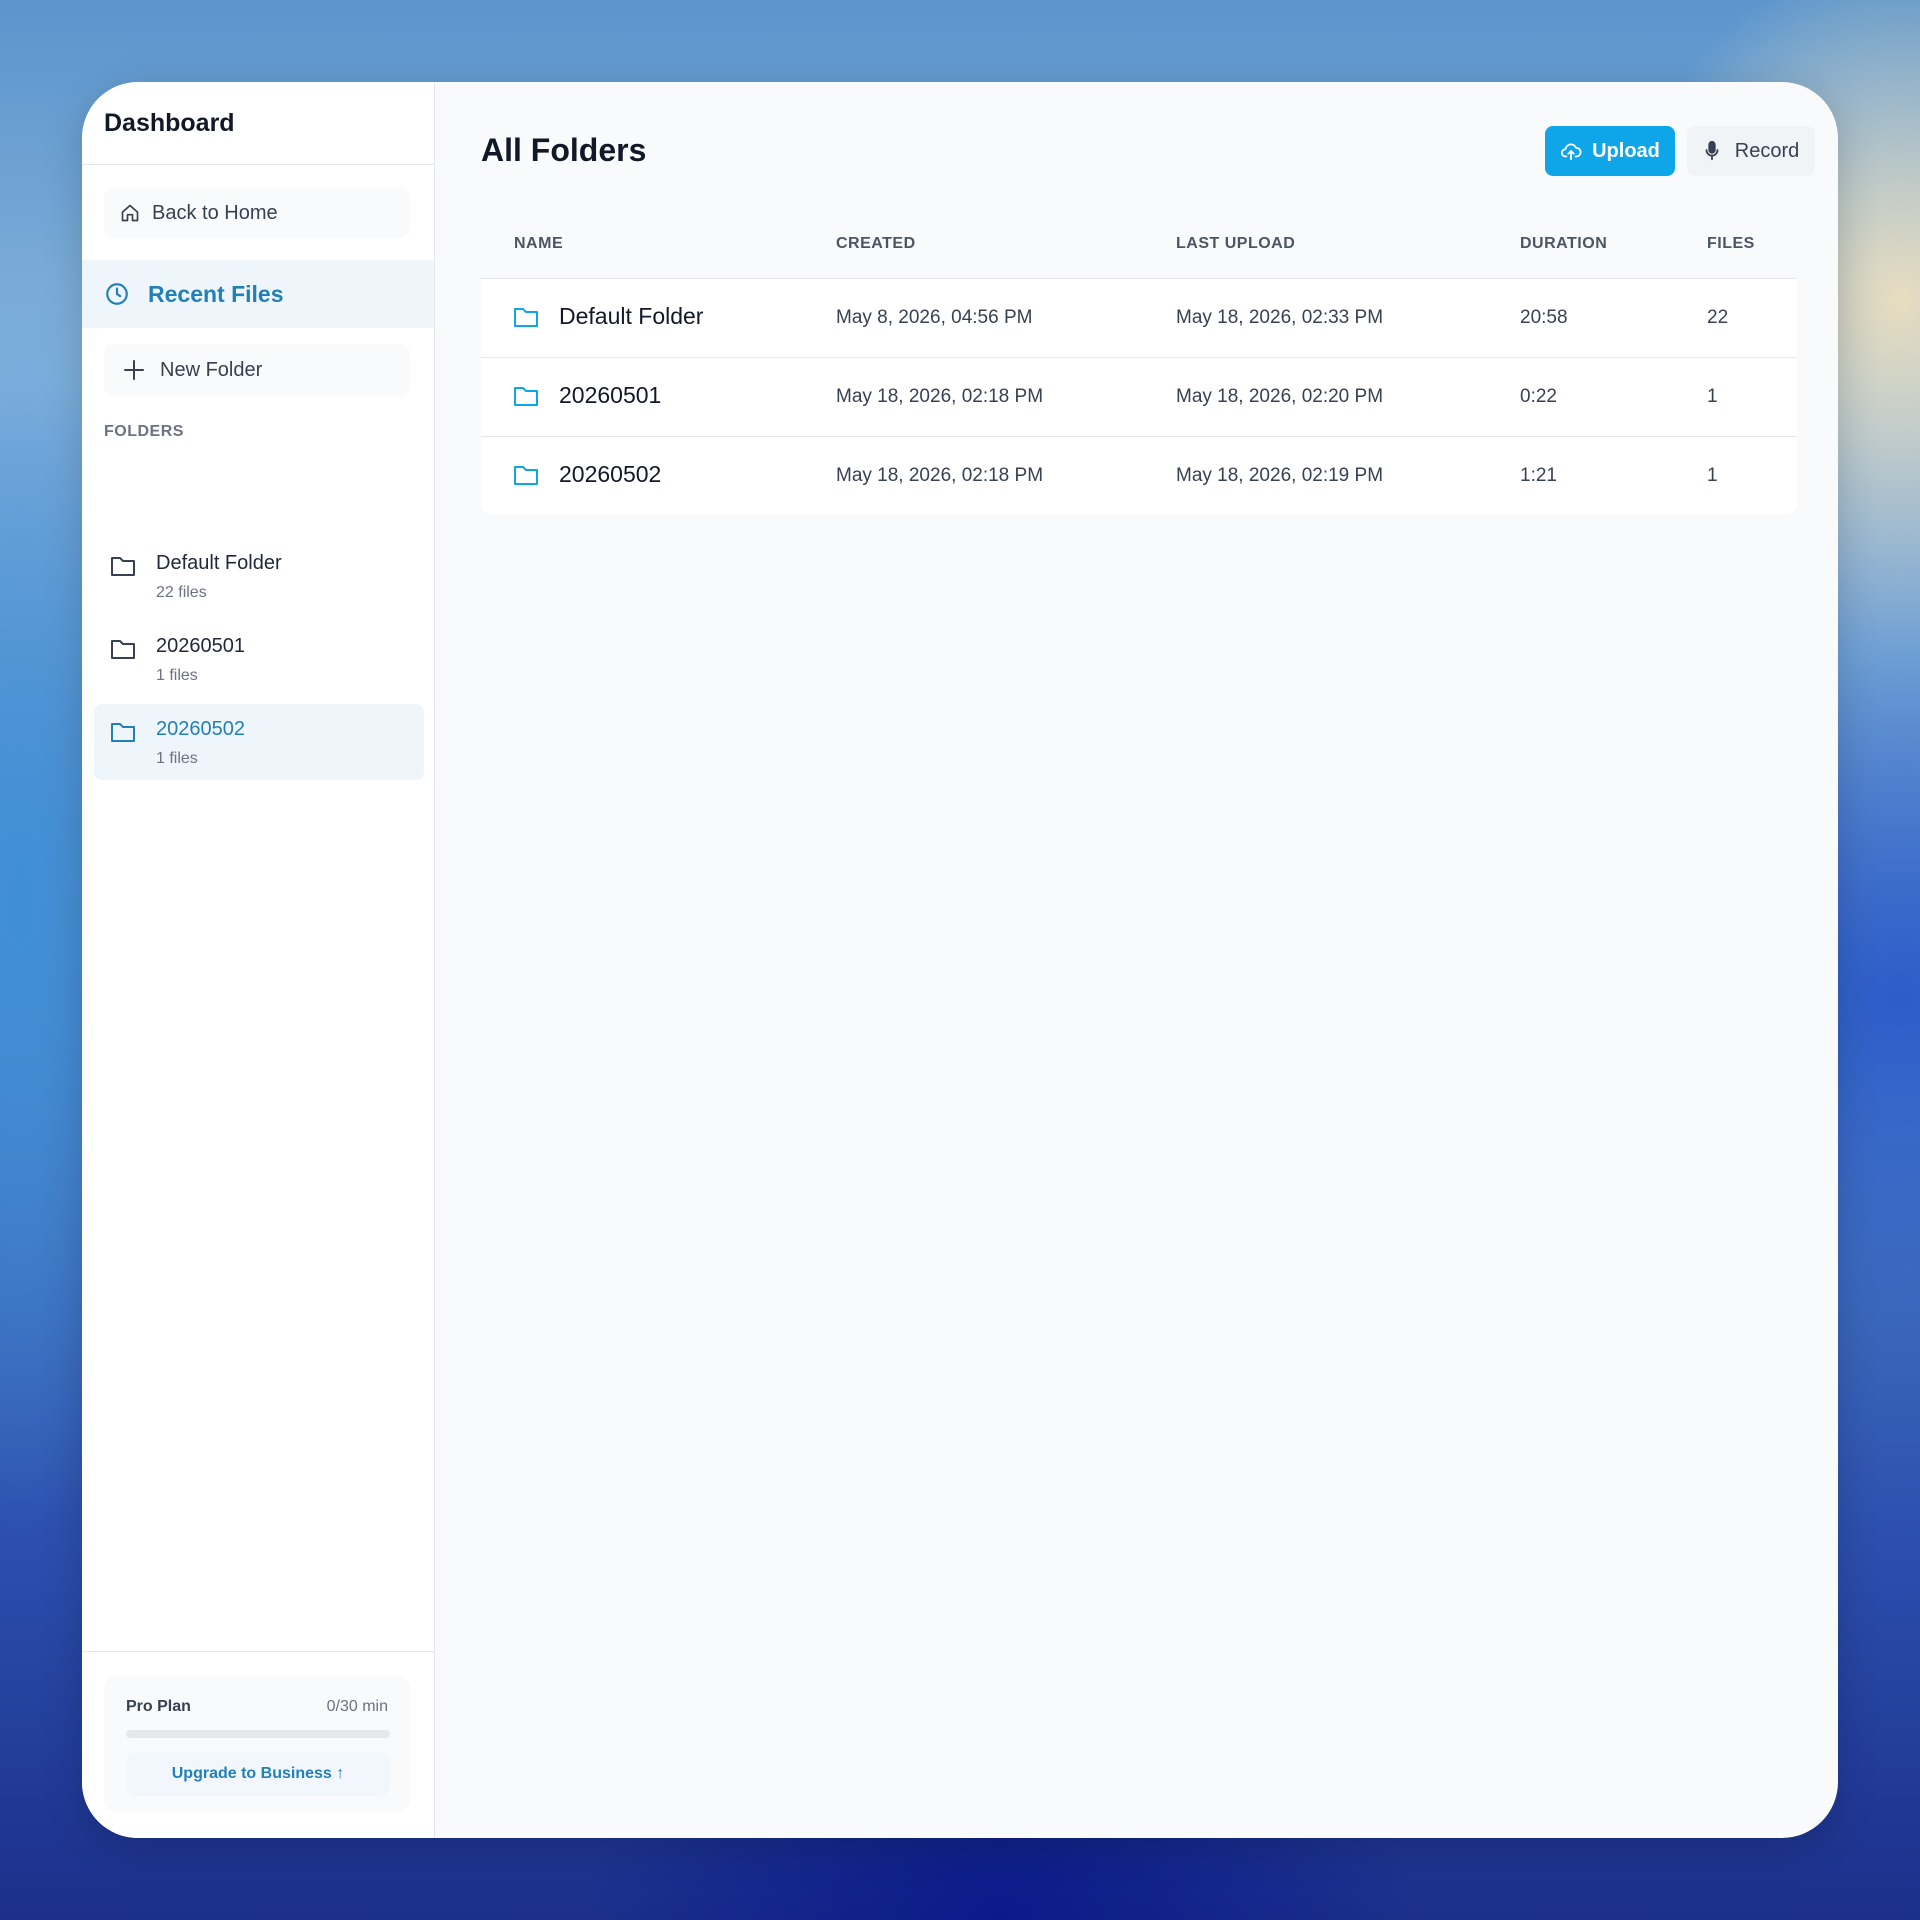  I want to click on sidebar-folder-name: 20260501, so click(200, 646).